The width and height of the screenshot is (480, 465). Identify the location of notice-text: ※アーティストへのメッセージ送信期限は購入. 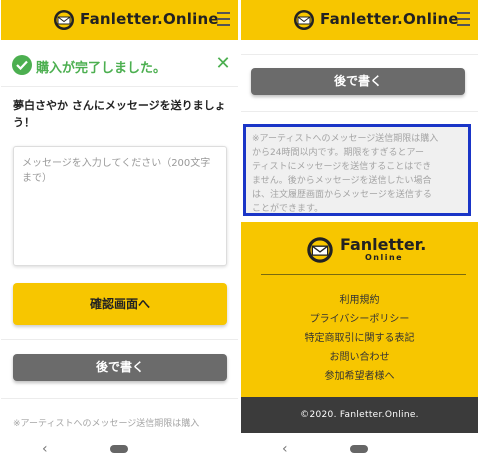
(106, 424).